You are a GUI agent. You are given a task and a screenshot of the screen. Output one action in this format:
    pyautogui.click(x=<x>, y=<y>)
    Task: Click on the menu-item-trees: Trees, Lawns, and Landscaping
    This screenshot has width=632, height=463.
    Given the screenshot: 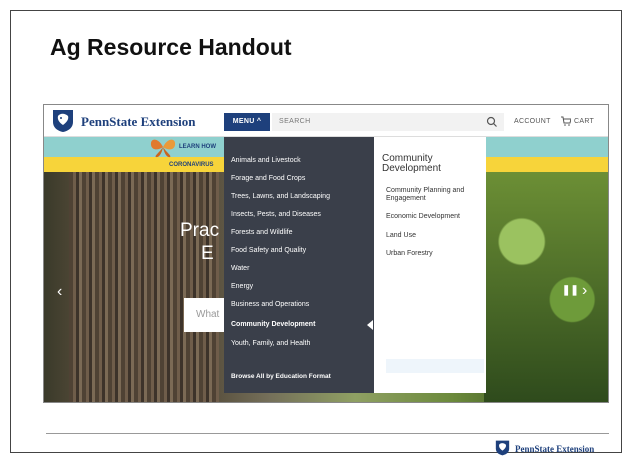 What is the action you would take?
    pyautogui.click(x=280, y=196)
    